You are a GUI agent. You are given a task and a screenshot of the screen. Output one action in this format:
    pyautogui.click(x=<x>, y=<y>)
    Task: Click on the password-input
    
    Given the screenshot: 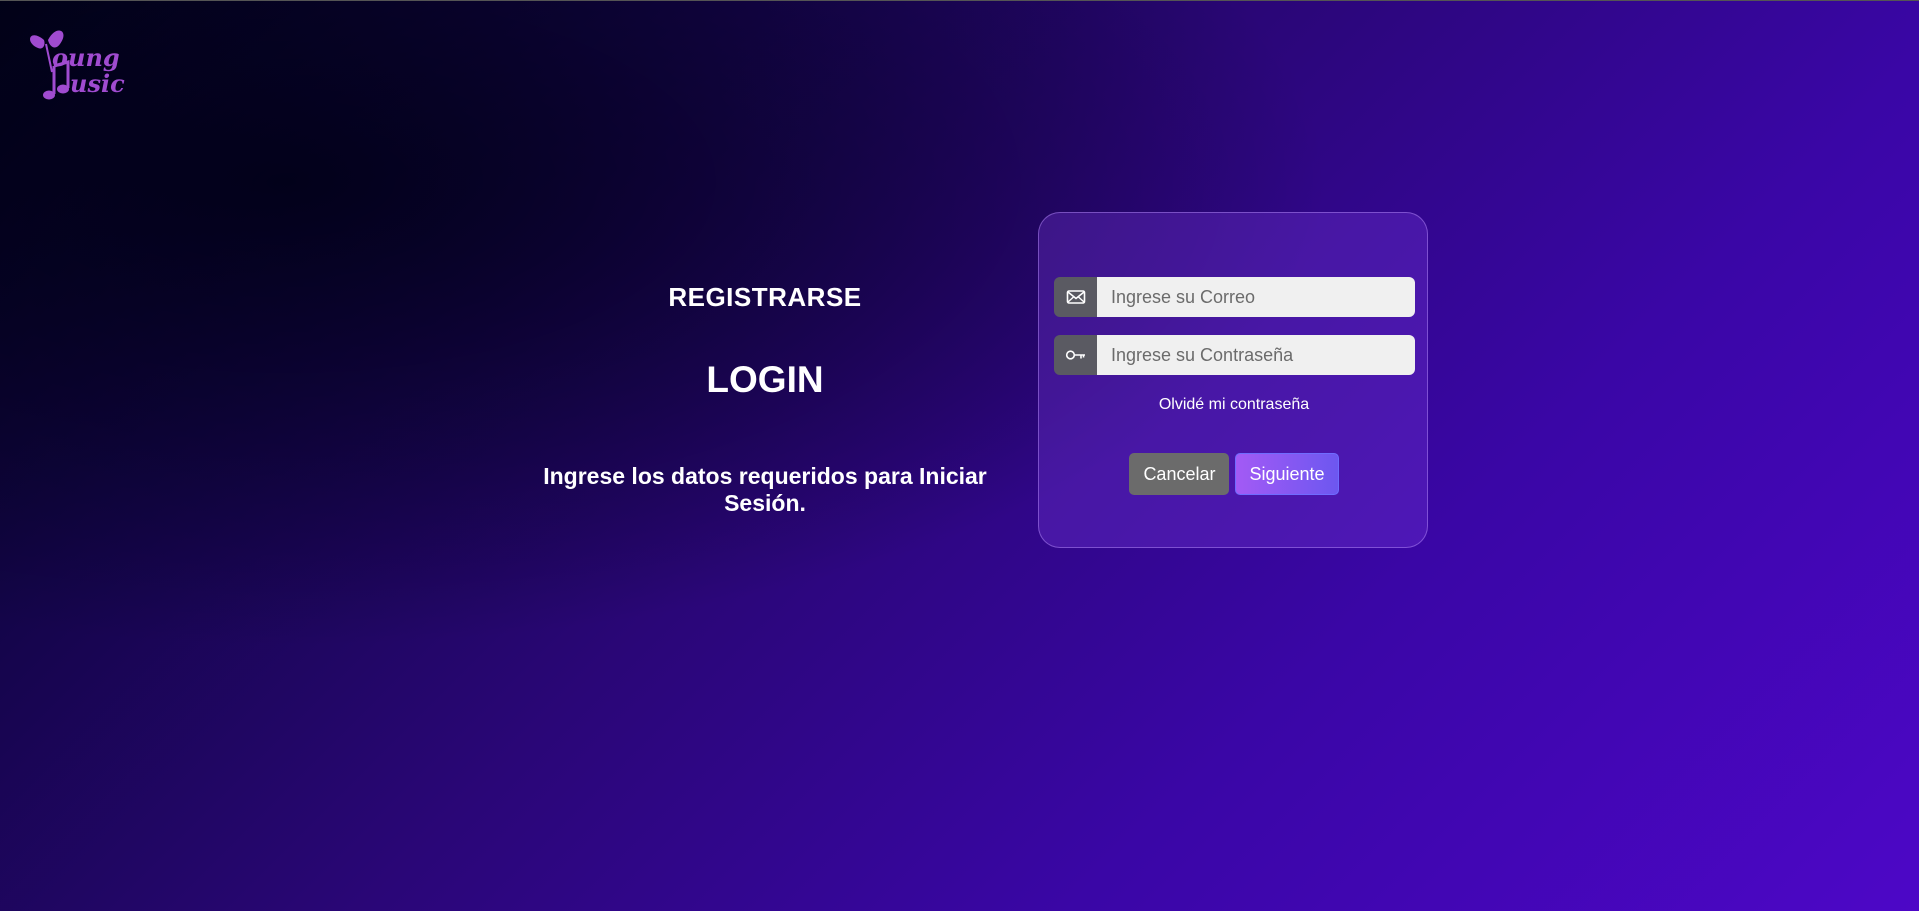 What is the action you would take?
    pyautogui.click(x=1256, y=355)
    